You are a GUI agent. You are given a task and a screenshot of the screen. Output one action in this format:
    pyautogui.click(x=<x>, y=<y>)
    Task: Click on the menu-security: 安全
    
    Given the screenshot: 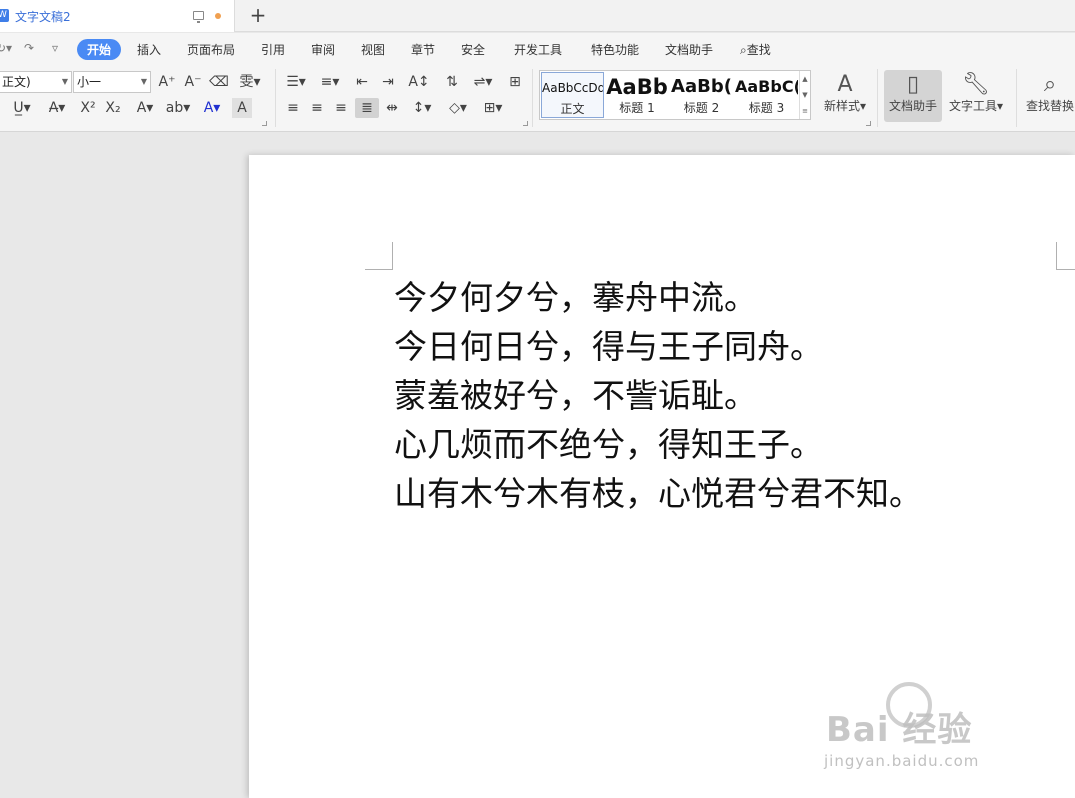 What is the action you would take?
    pyautogui.click(x=473, y=49)
    